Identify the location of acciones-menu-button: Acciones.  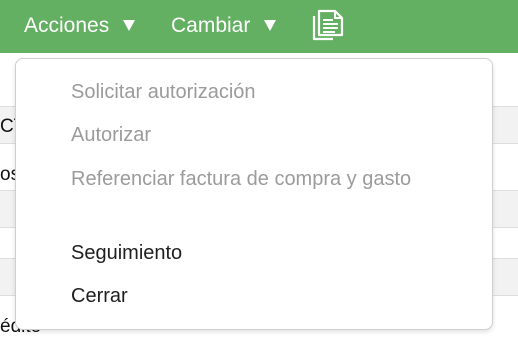
(80, 26).